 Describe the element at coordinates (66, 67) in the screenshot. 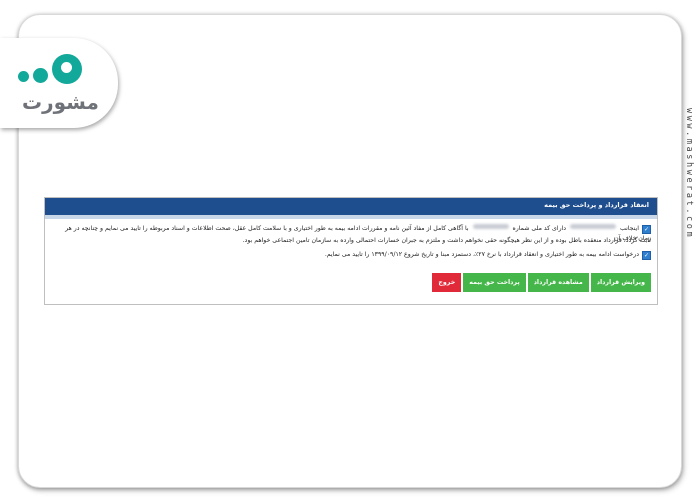

I see `logo-dot-hole` at that location.